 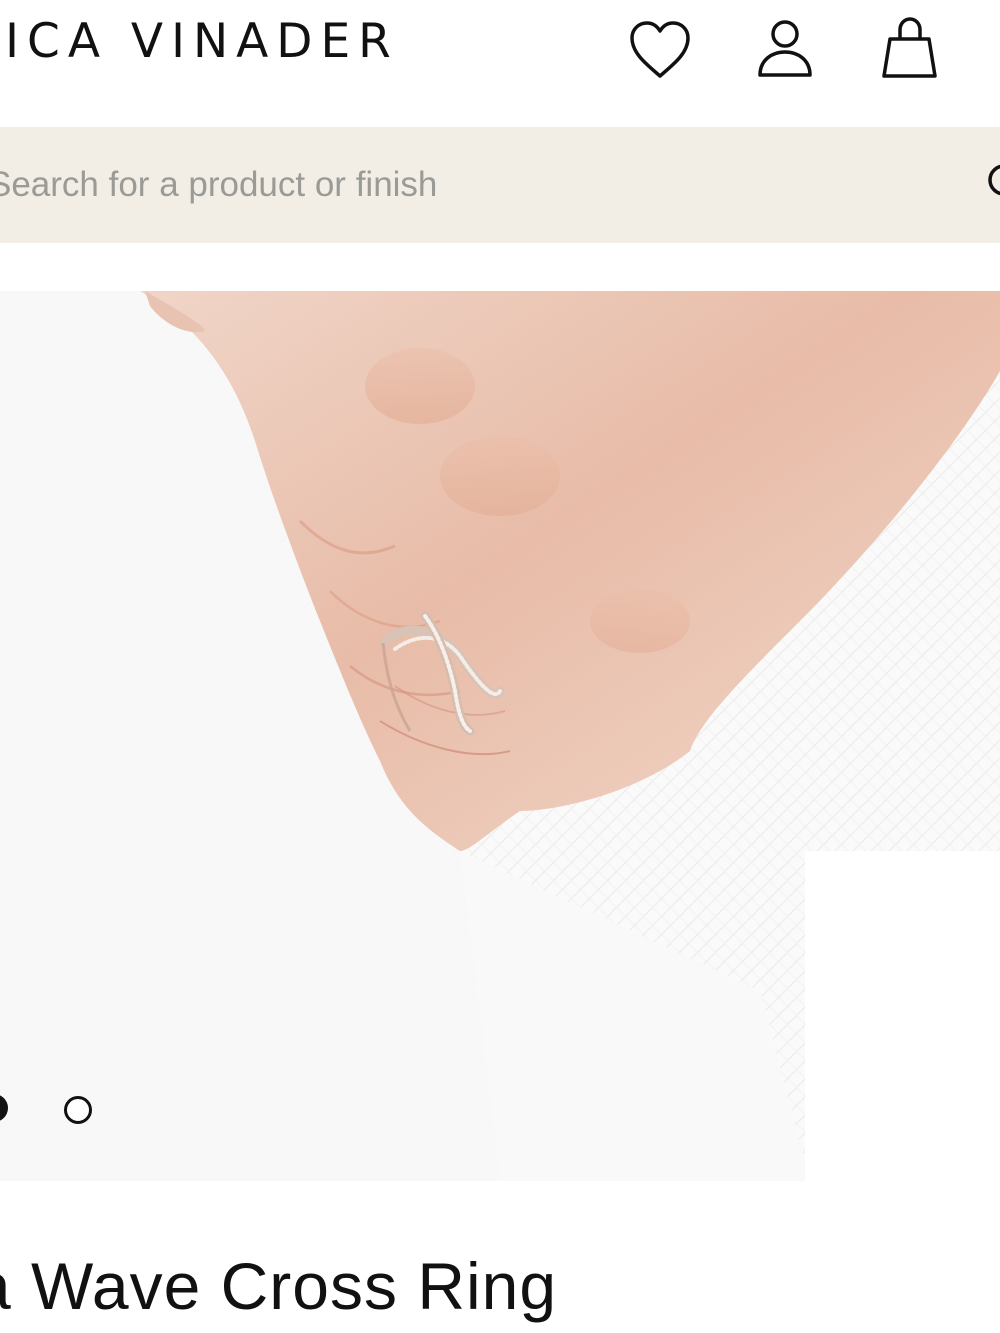 I want to click on user-icon, so click(x=785, y=48).